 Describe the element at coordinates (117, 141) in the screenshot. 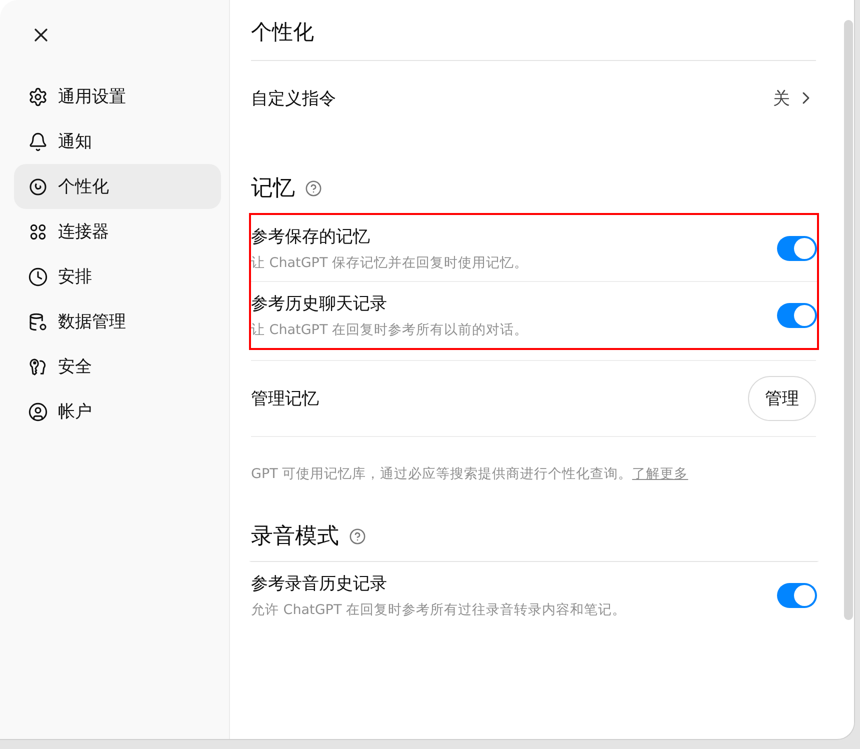

I see `sidebar-item: 通知` at that location.